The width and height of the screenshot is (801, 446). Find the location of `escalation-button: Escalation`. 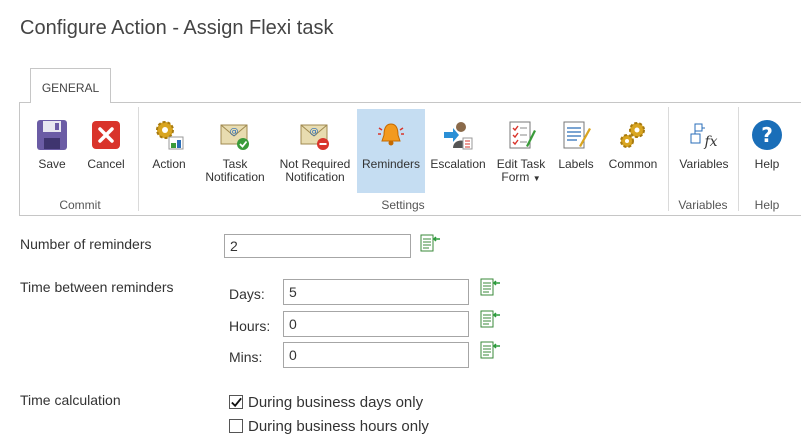

escalation-button: Escalation is located at coordinates (458, 151).